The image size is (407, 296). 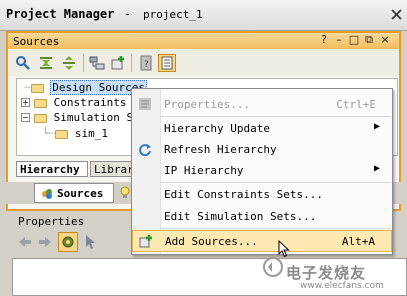 What do you see at coordinates (217, 128) in the screenshot?
I see `menu-item-label: Hierarchy Update` at bounding box center [217, 128].